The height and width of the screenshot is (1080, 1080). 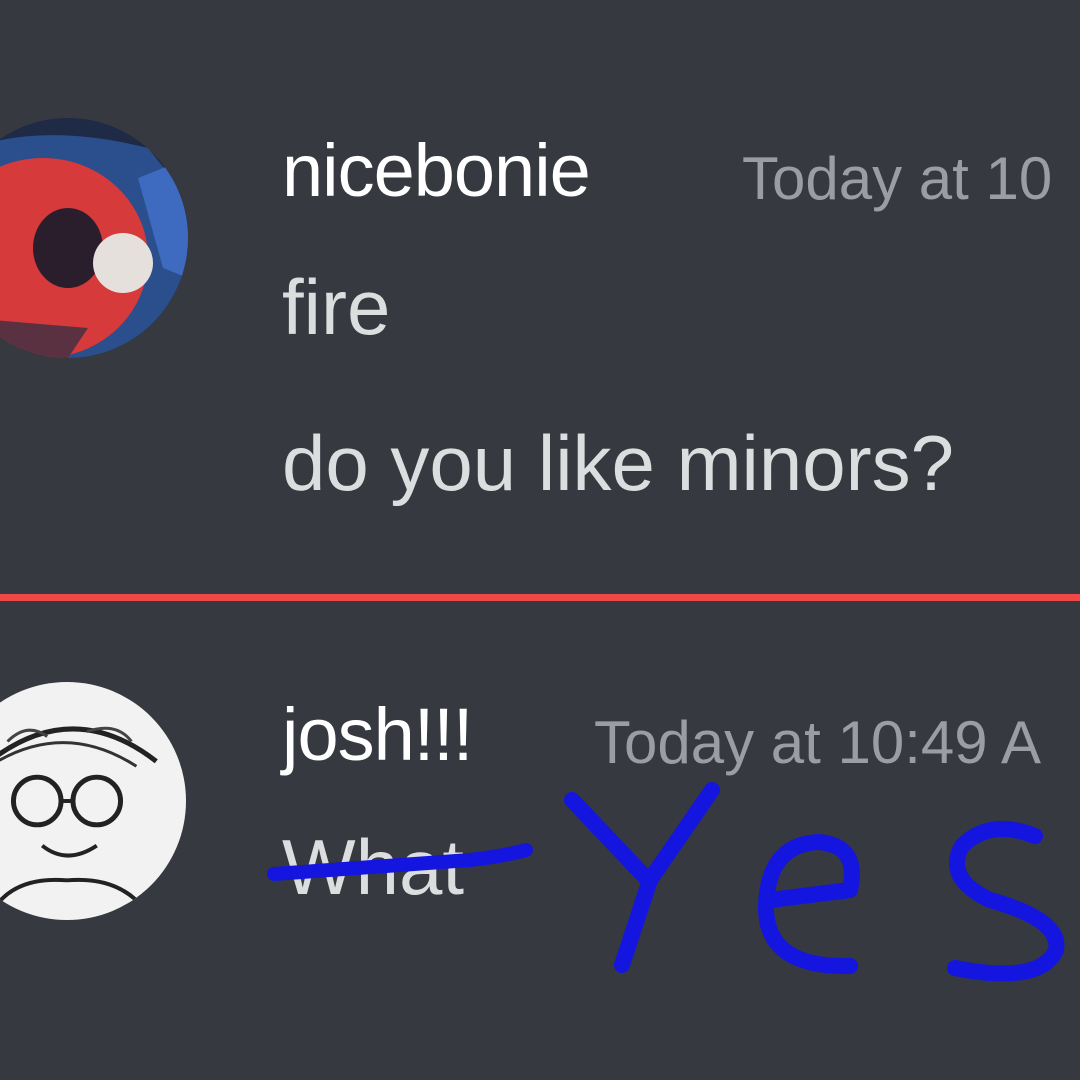 What do you see at coordinates (817, 742) in the screenshot?
I see `timestamp: Today at 10:49 A` at bounding box center [817, 742].